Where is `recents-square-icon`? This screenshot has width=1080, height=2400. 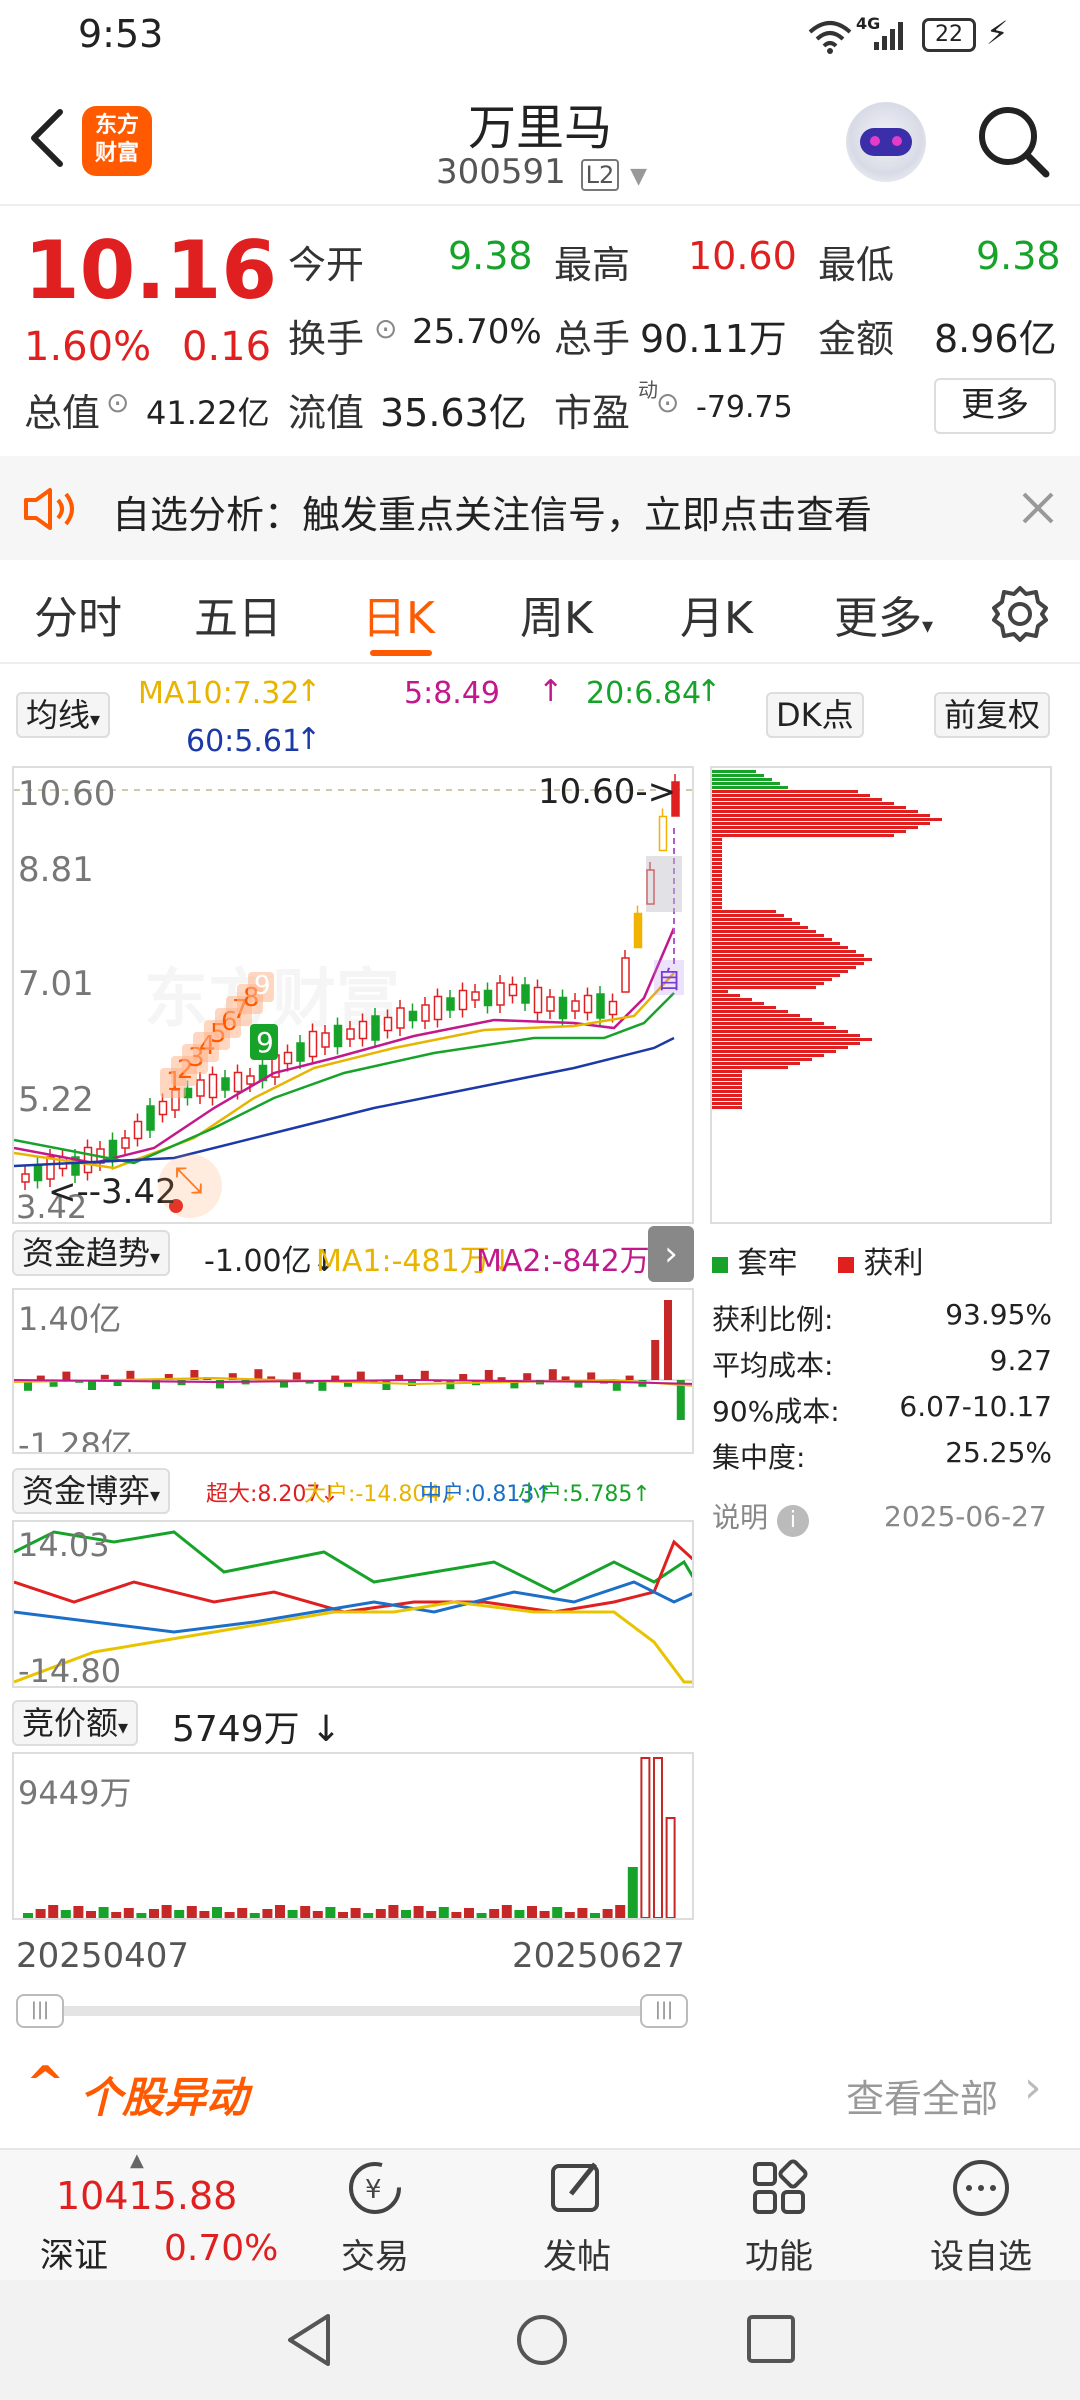
recents-square-icon is located at coordinates (771, 2339).